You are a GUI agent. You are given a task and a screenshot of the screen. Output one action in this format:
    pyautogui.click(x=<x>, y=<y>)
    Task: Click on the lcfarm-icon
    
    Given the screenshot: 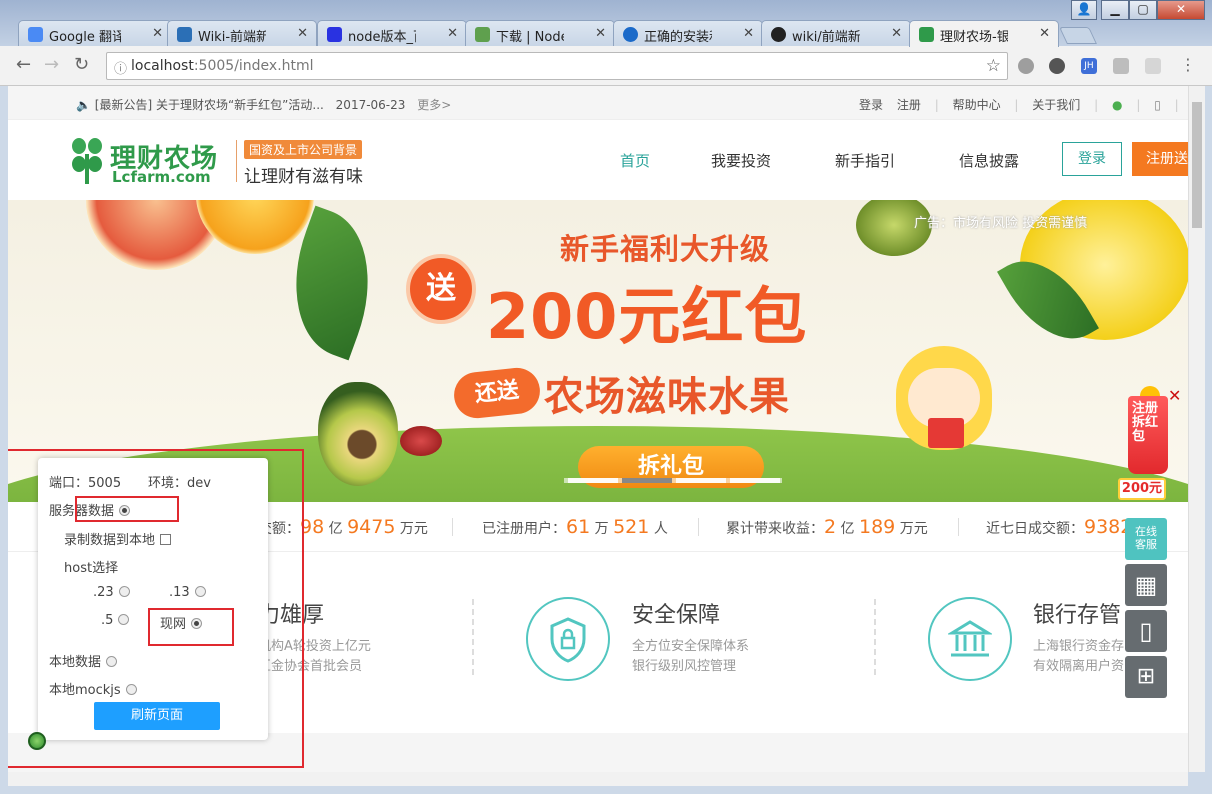 What is the action you would take?
    pyautogui.click(x=926, y=34)
    